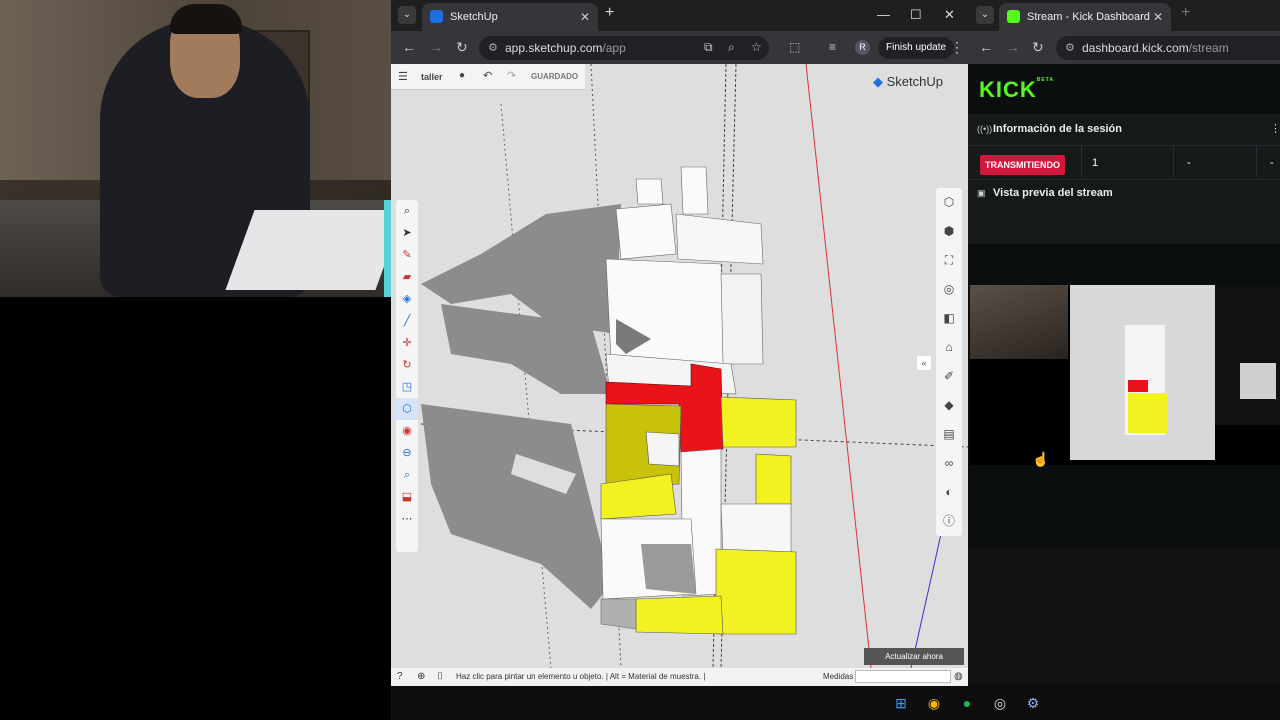  What do you see at coordinates (1038, 47) in the screenshot?
I see `reload-icon-kick: ↻` at bounding box center [1038, 47].